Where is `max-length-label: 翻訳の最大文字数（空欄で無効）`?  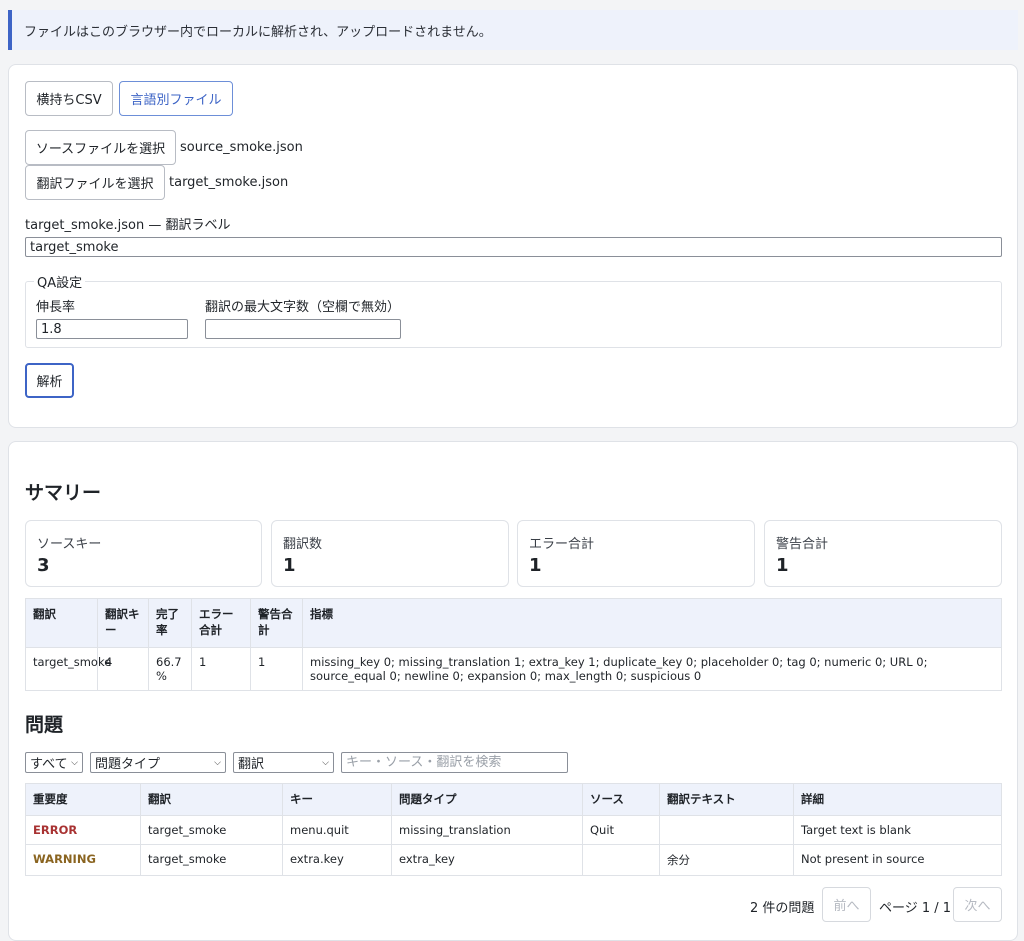
max-length-label: 翻訳の最大文字数（空欄で無効） is located at coordinates (303, 307).